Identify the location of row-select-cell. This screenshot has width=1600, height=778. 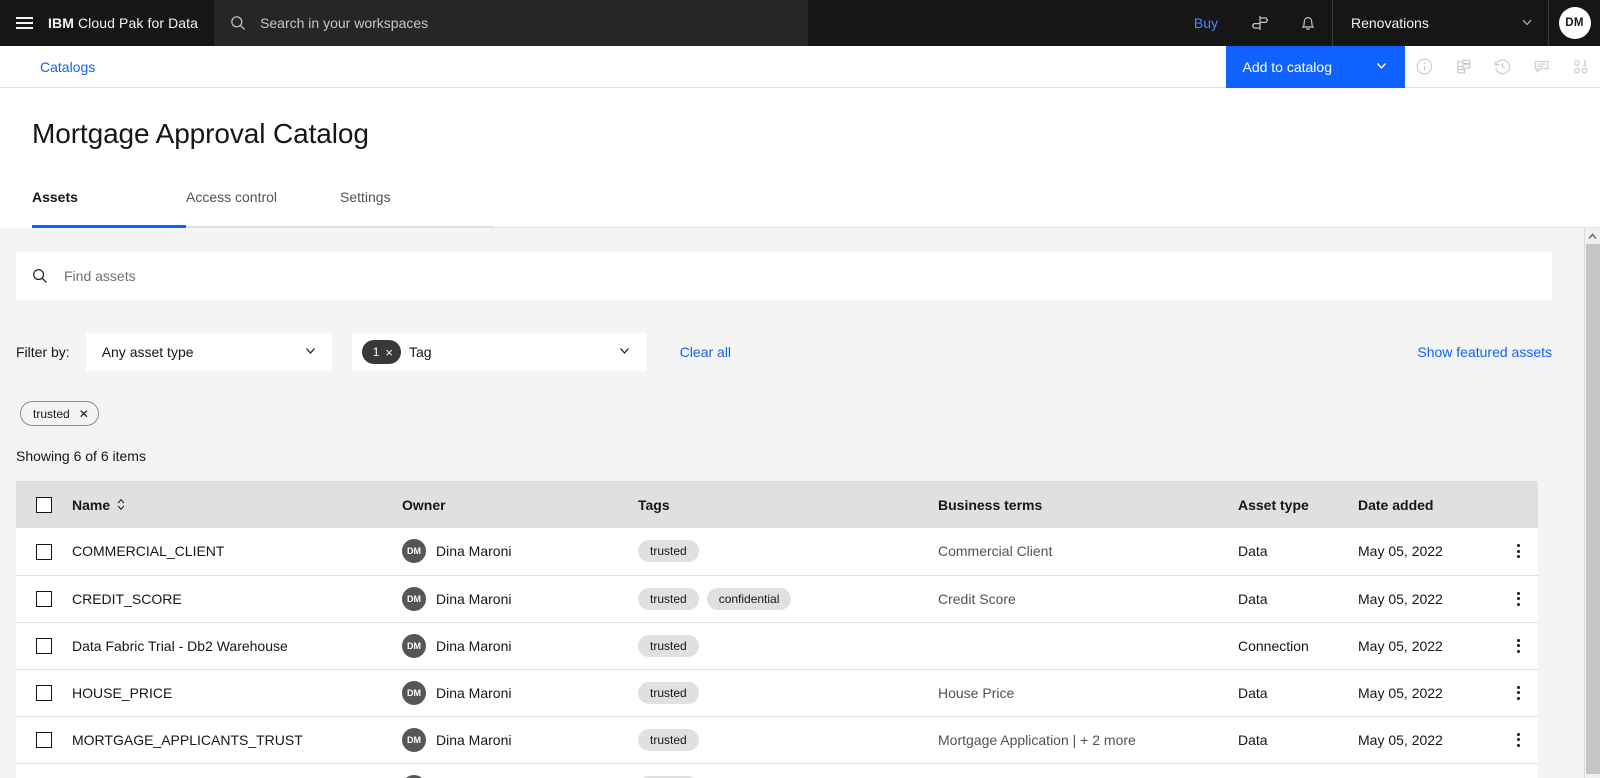
(44, 739).